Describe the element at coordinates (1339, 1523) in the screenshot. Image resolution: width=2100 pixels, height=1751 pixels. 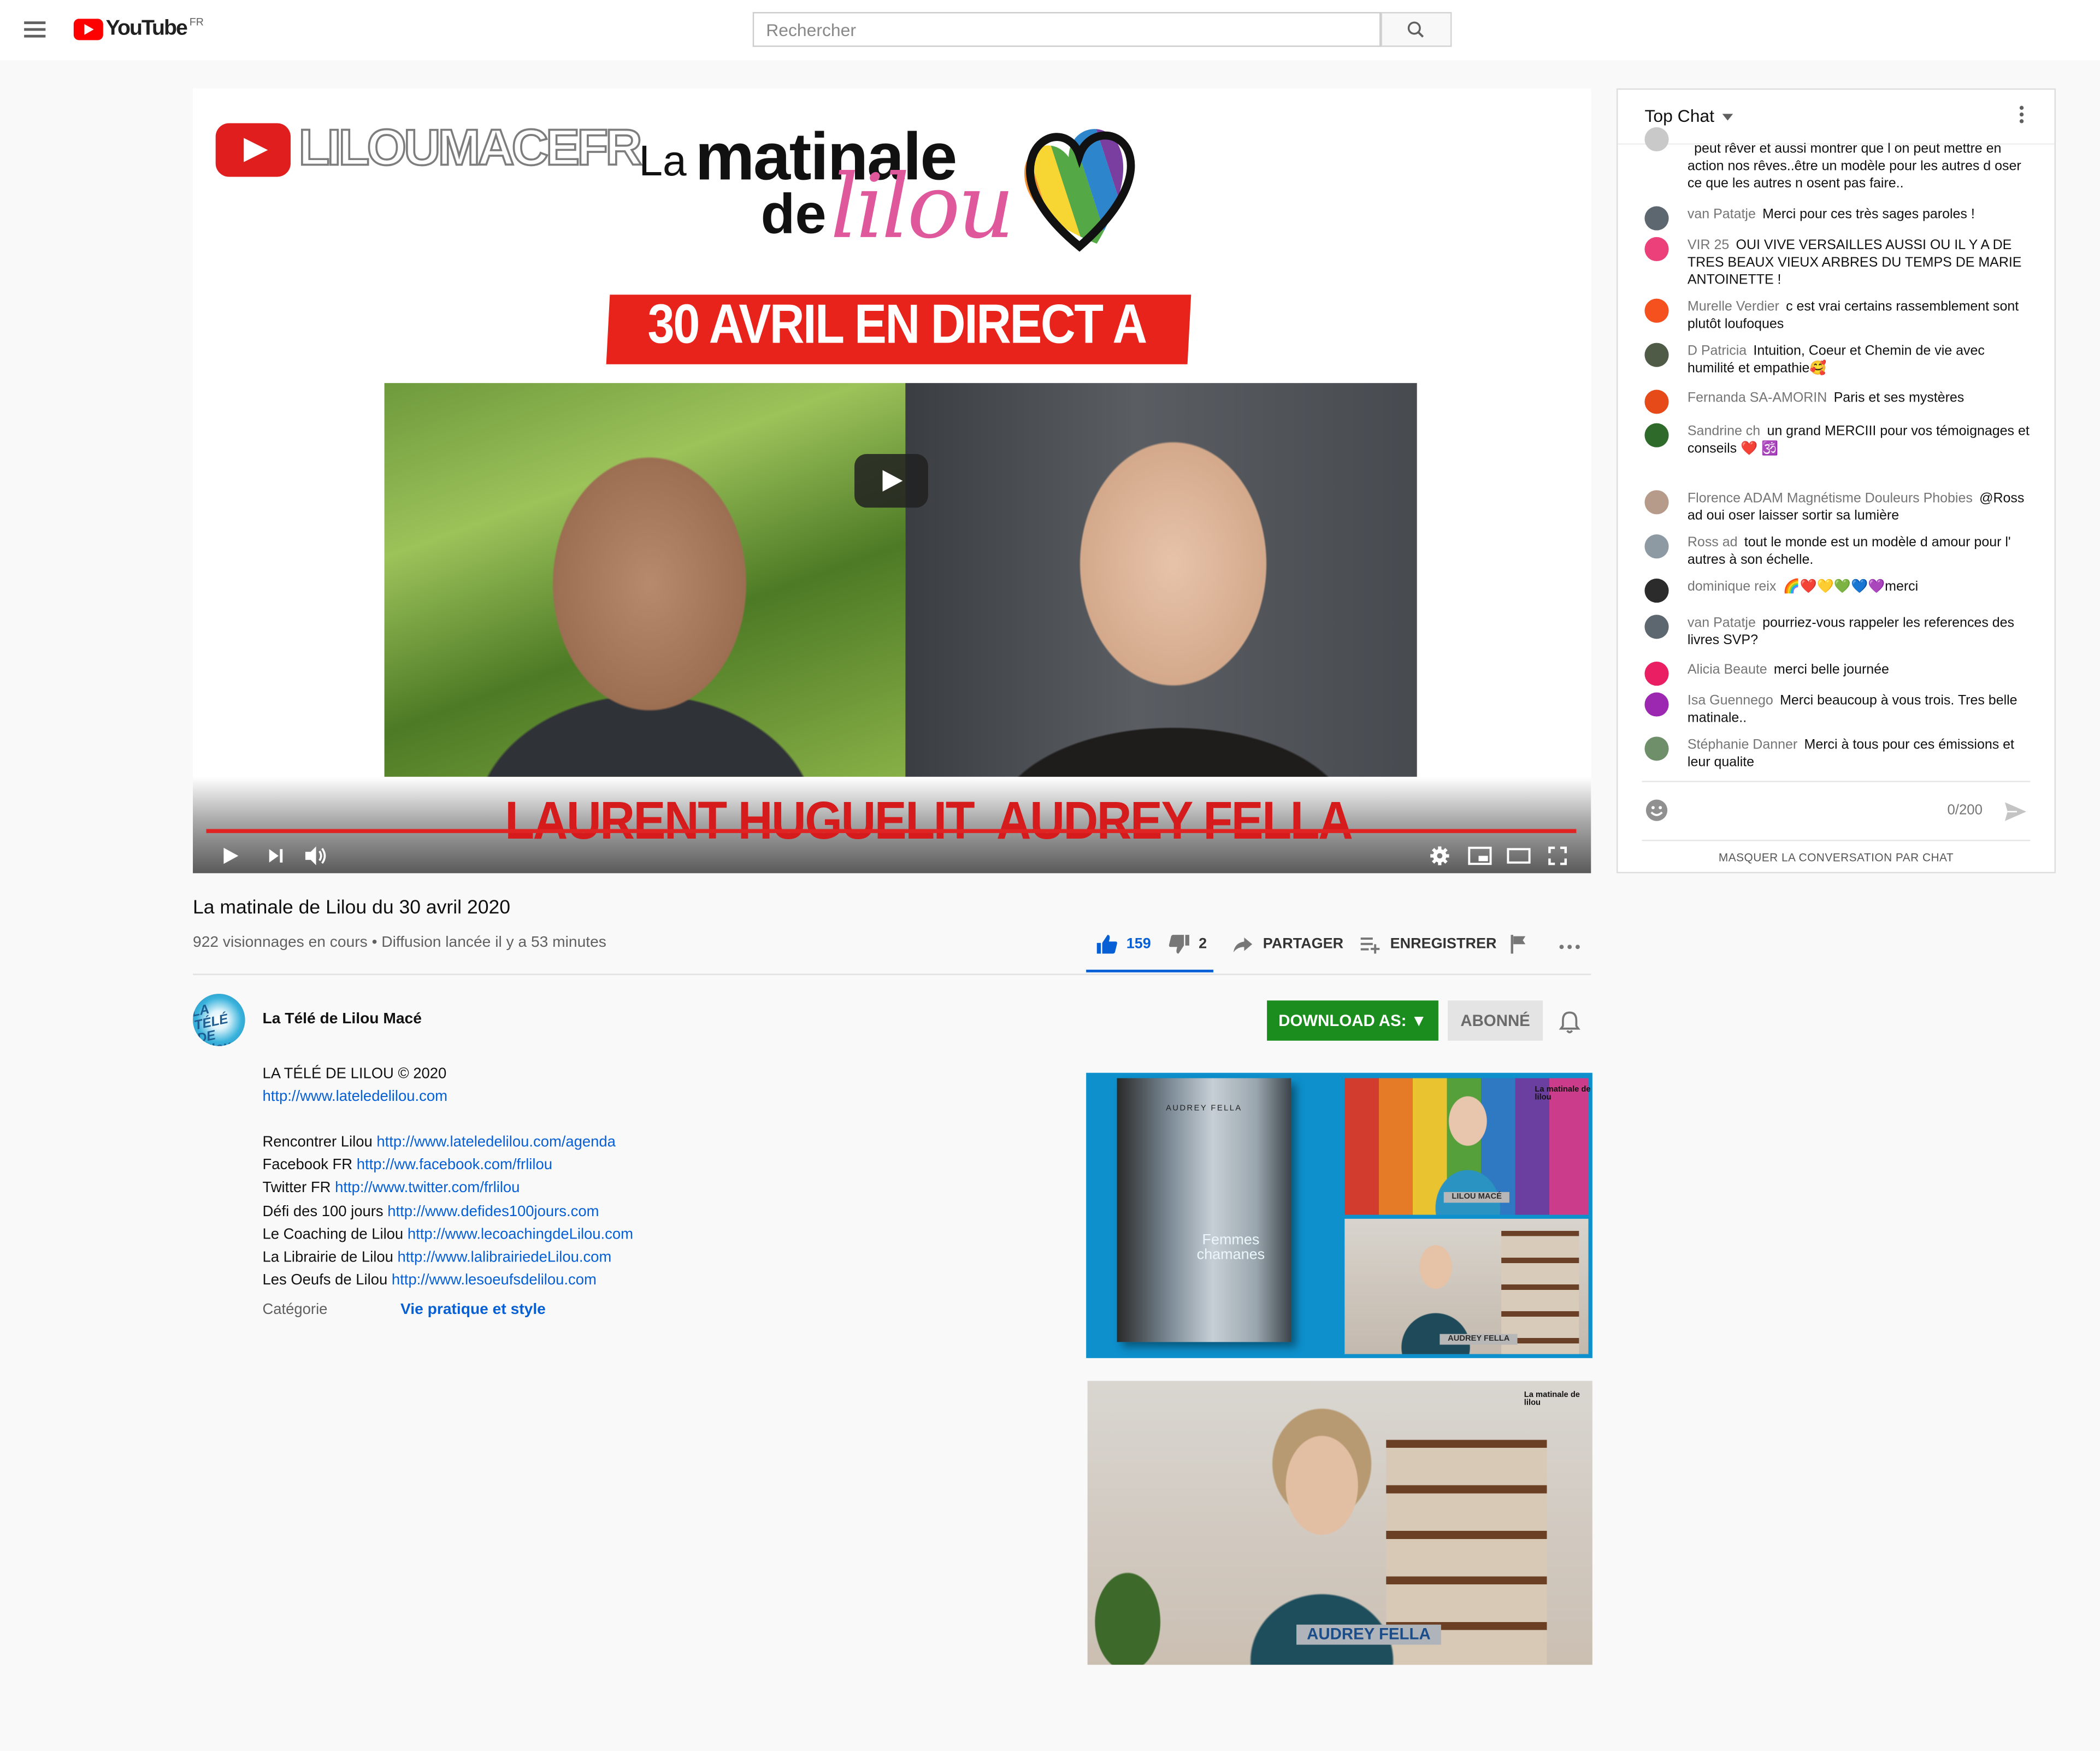
I see `promo-thumbnail-2: La matinale de lilou AUDREY FELLA` at that location.